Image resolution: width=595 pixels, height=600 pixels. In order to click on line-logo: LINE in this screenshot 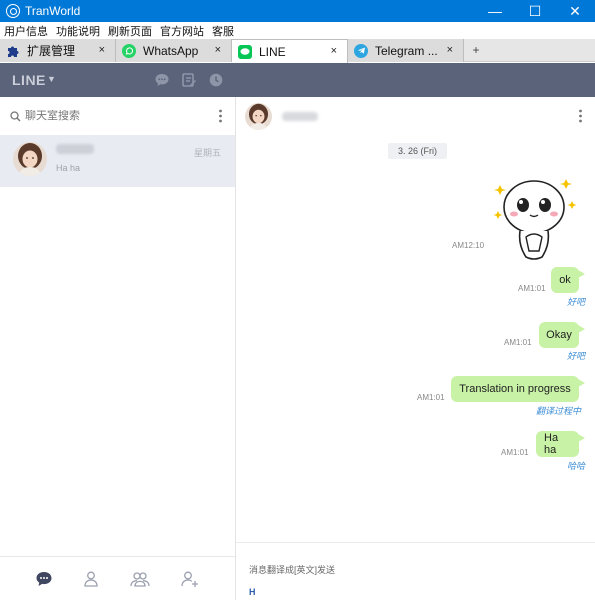, I will do `click(29, 80)`.